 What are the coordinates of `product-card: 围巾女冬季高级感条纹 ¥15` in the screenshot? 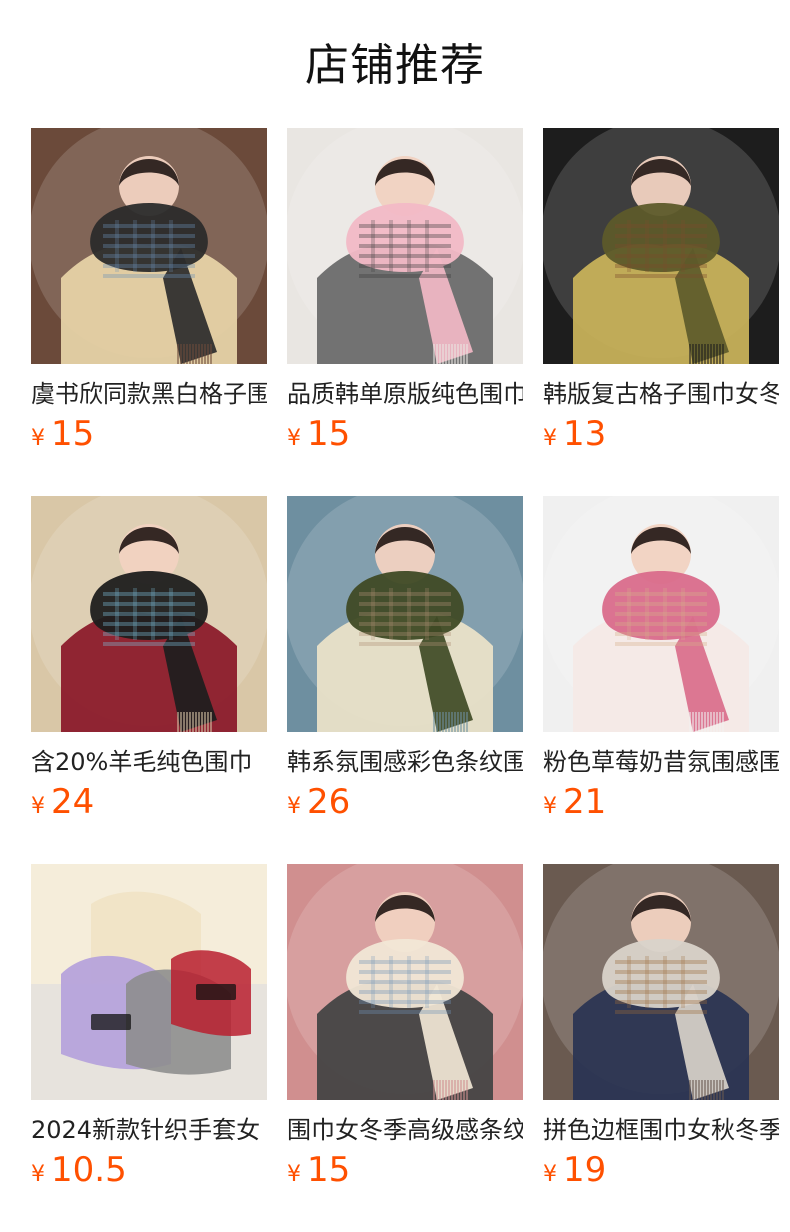 It's located at (405, 1027).